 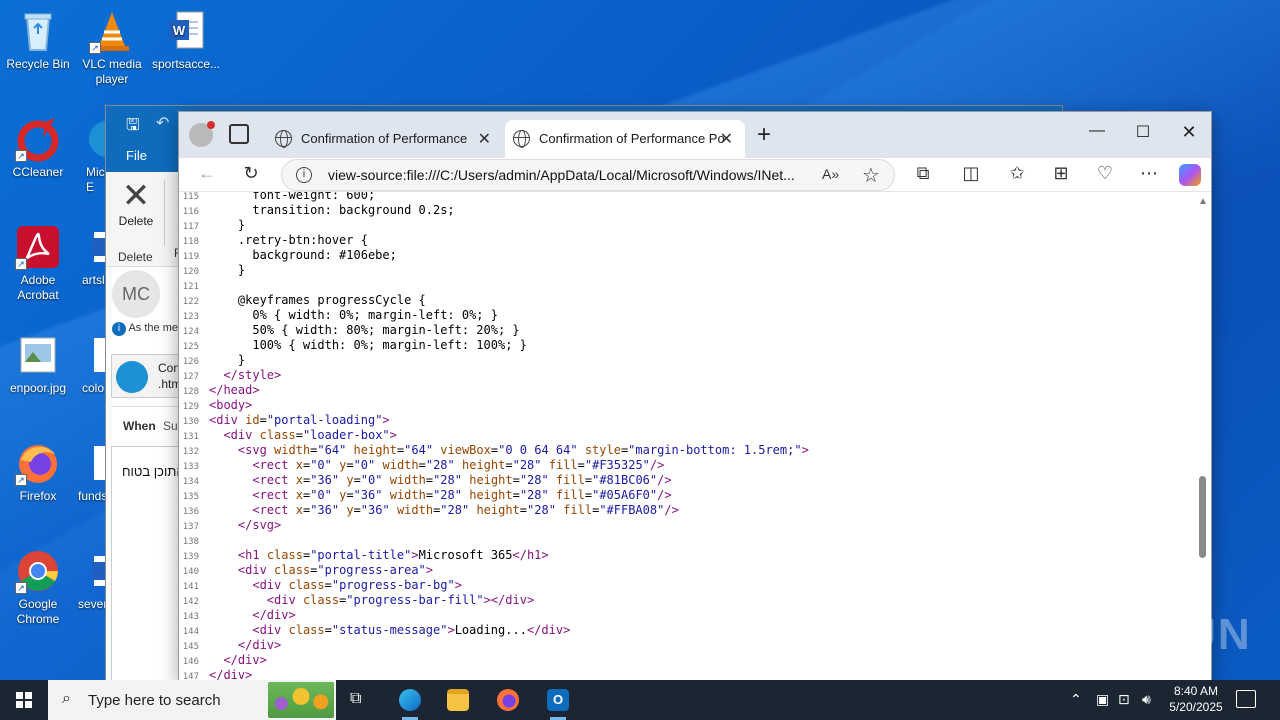 What do you see at coordinates (357, 585) in the screenshot?
I see `line-code: <div class="progress-bar-bg">` at bounding box center [357, 585].